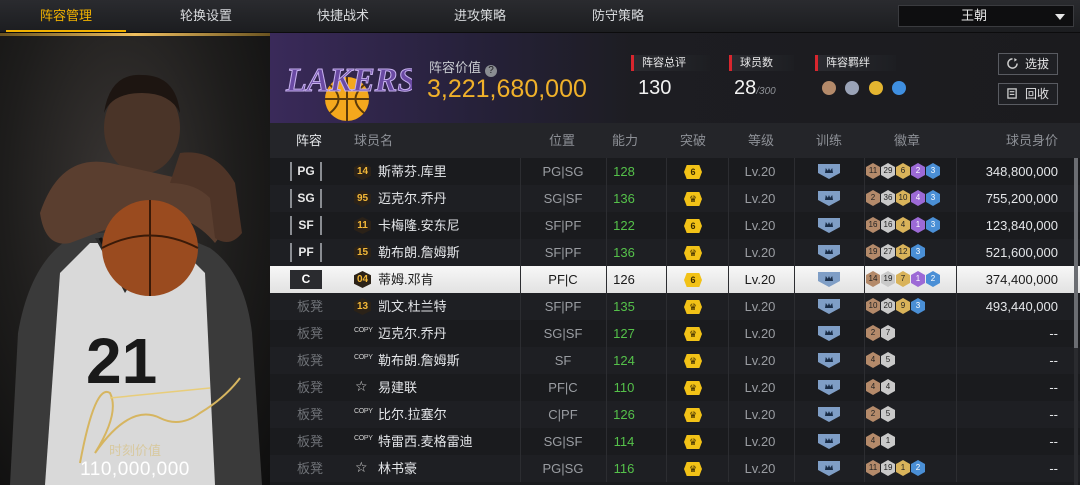 This screenshot has width=1080, height=485. What do you see at coordinates (343, 16) in the screenshot?
I see `tab-quick-tactics: 快捷战术` at bounding box center [343, 16].